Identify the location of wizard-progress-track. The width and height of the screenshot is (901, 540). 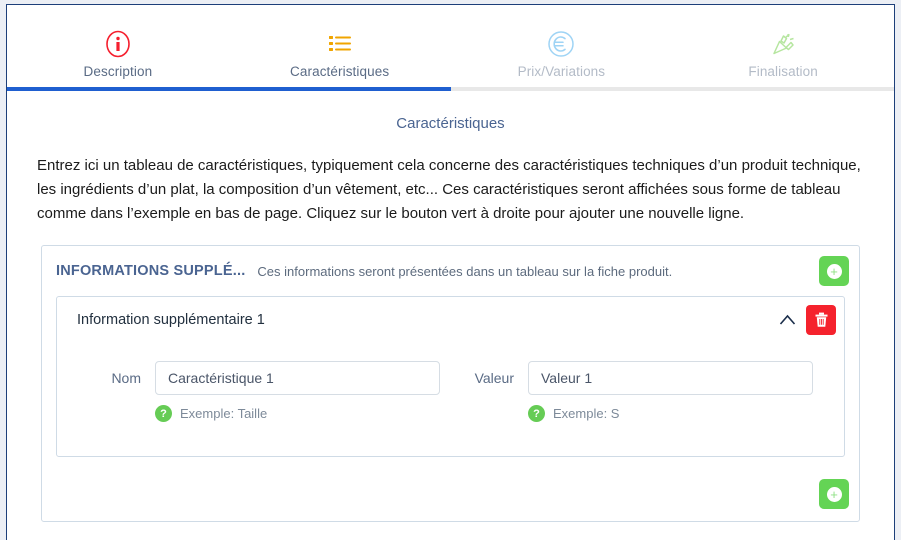
(450, 89).